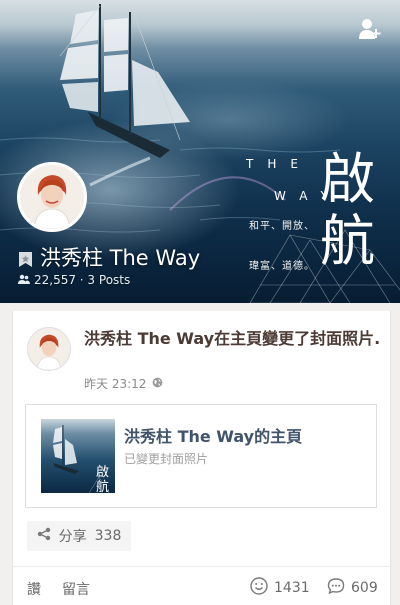 The image size is (400, 605). I want to click on comments-count: 609, so click(352, 588).